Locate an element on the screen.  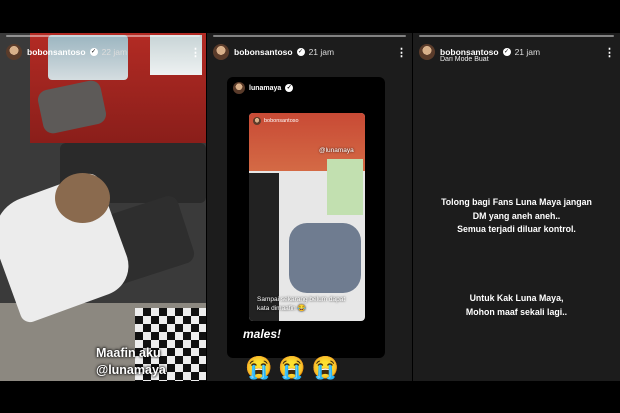
crying-emoji-icons: 😭😭😭 is located at coordinates (295, 367).